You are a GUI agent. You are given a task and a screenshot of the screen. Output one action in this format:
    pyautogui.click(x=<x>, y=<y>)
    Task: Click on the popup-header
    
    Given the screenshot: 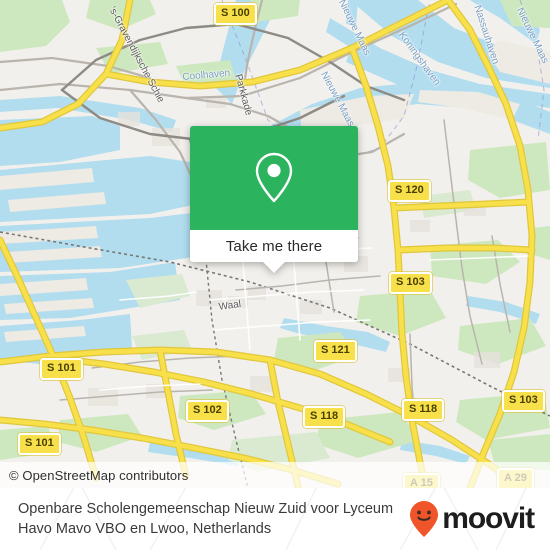 What is the action you would take?
    pyautogui.click(x=274, y=178)
    